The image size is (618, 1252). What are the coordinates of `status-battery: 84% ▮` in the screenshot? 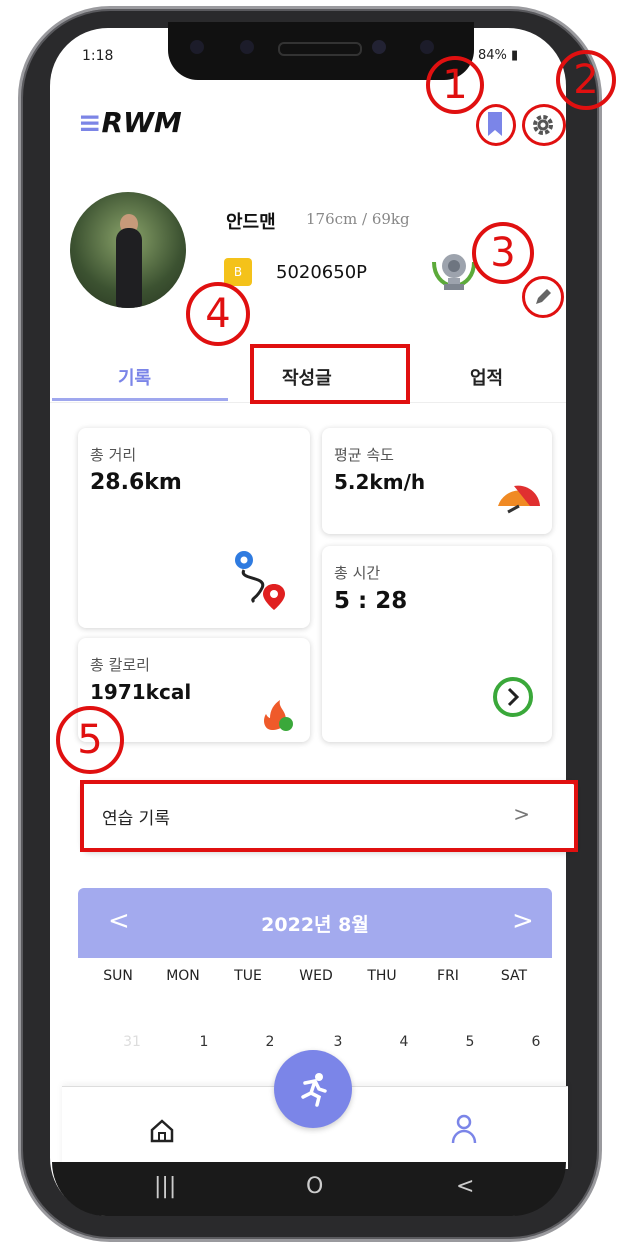 It's located at (498, 55).